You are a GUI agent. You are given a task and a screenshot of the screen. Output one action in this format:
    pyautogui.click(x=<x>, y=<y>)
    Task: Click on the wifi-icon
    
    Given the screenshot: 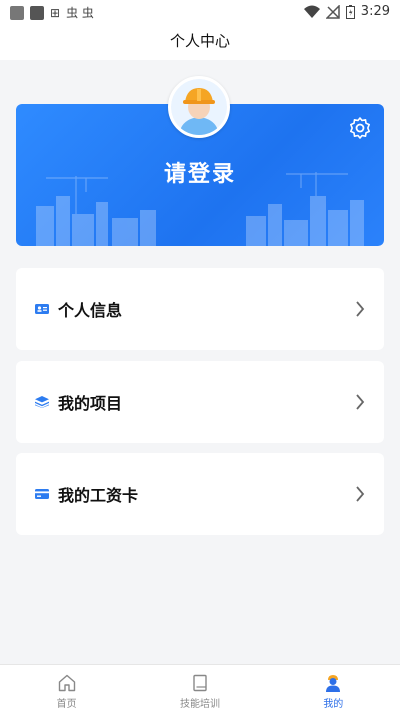 What is the action you would take?
    pyautogui.click(x=311, y=11)
    